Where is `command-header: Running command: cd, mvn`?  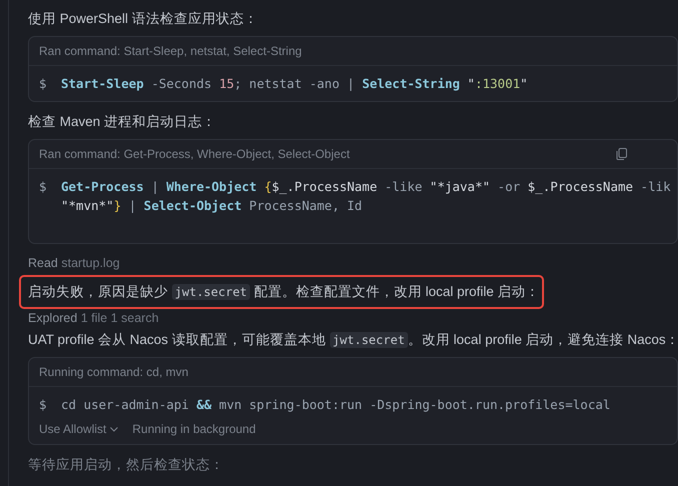
command-header: Running command: cd, mvn is located at coordinates (114, 372).